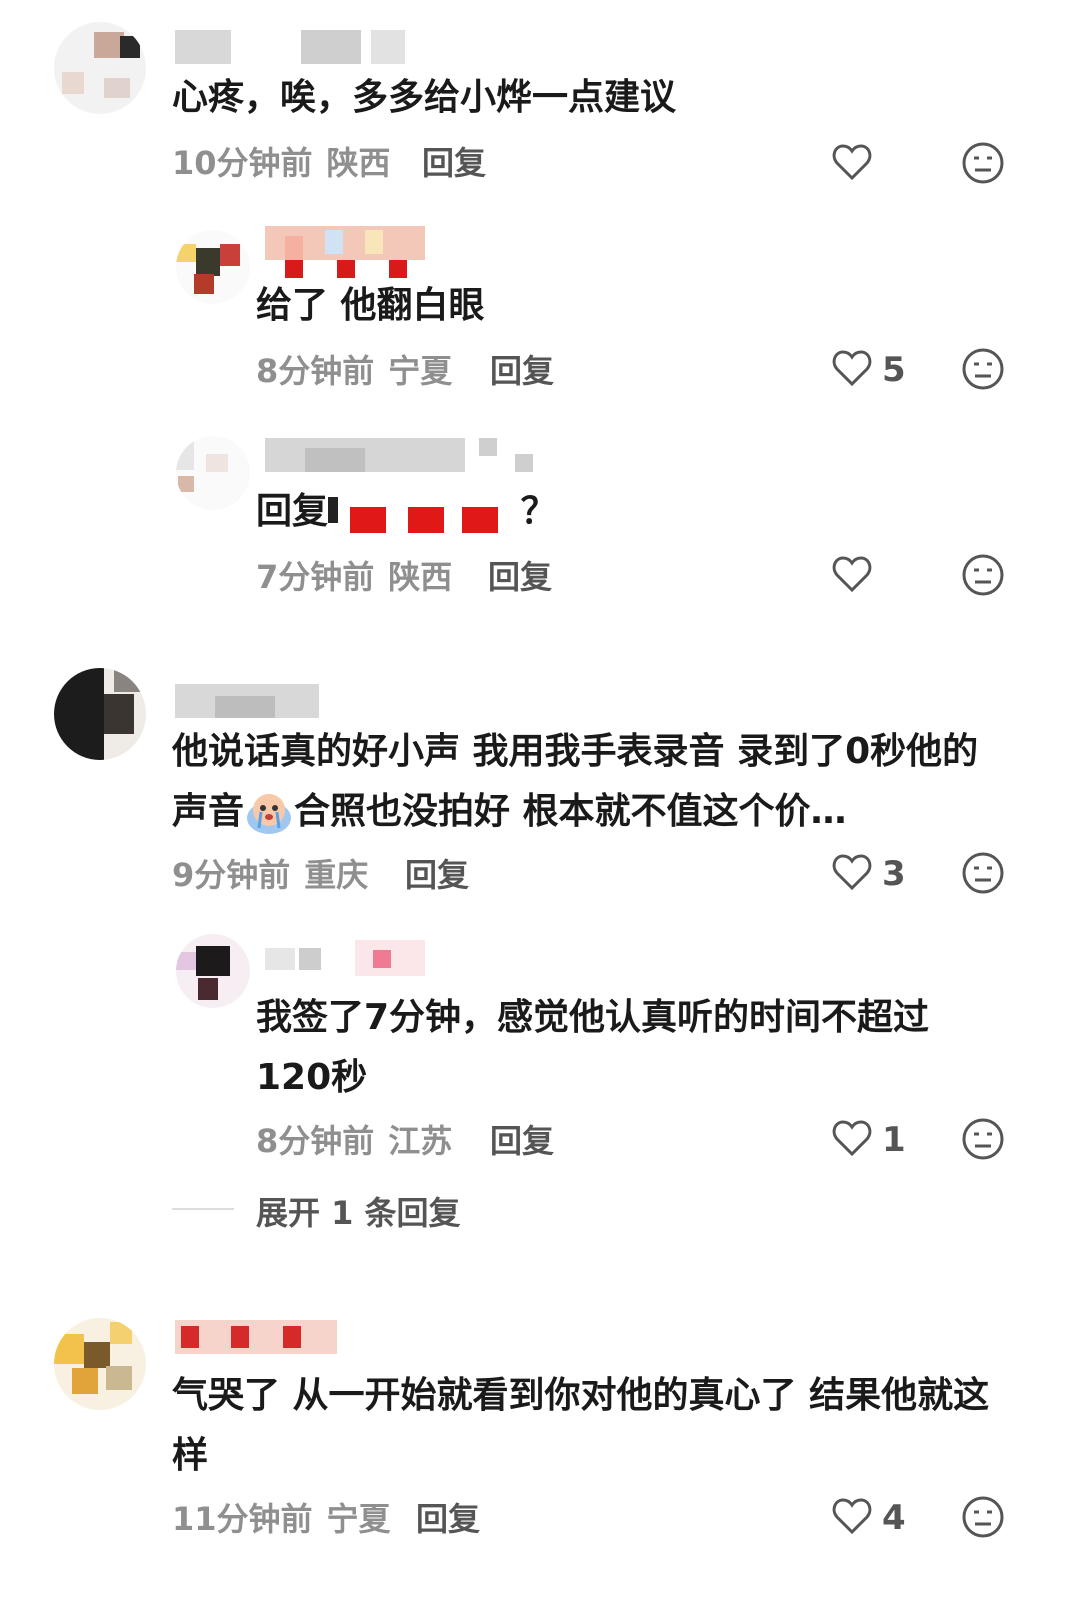 The width and height of the screenshot is (1080, 1622). Describe the element at coordinates (894, 1140) in the screenshot. I see `like-count: 1` at that location.